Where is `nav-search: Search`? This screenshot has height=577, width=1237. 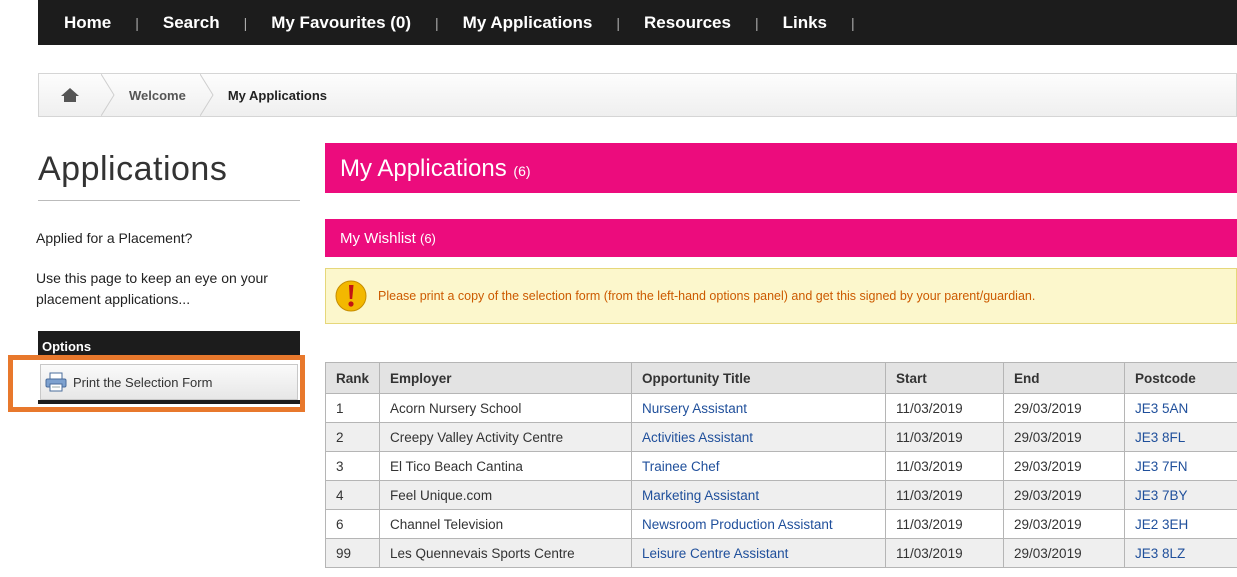 nav-search: Search is located at coordinates (191, 23).